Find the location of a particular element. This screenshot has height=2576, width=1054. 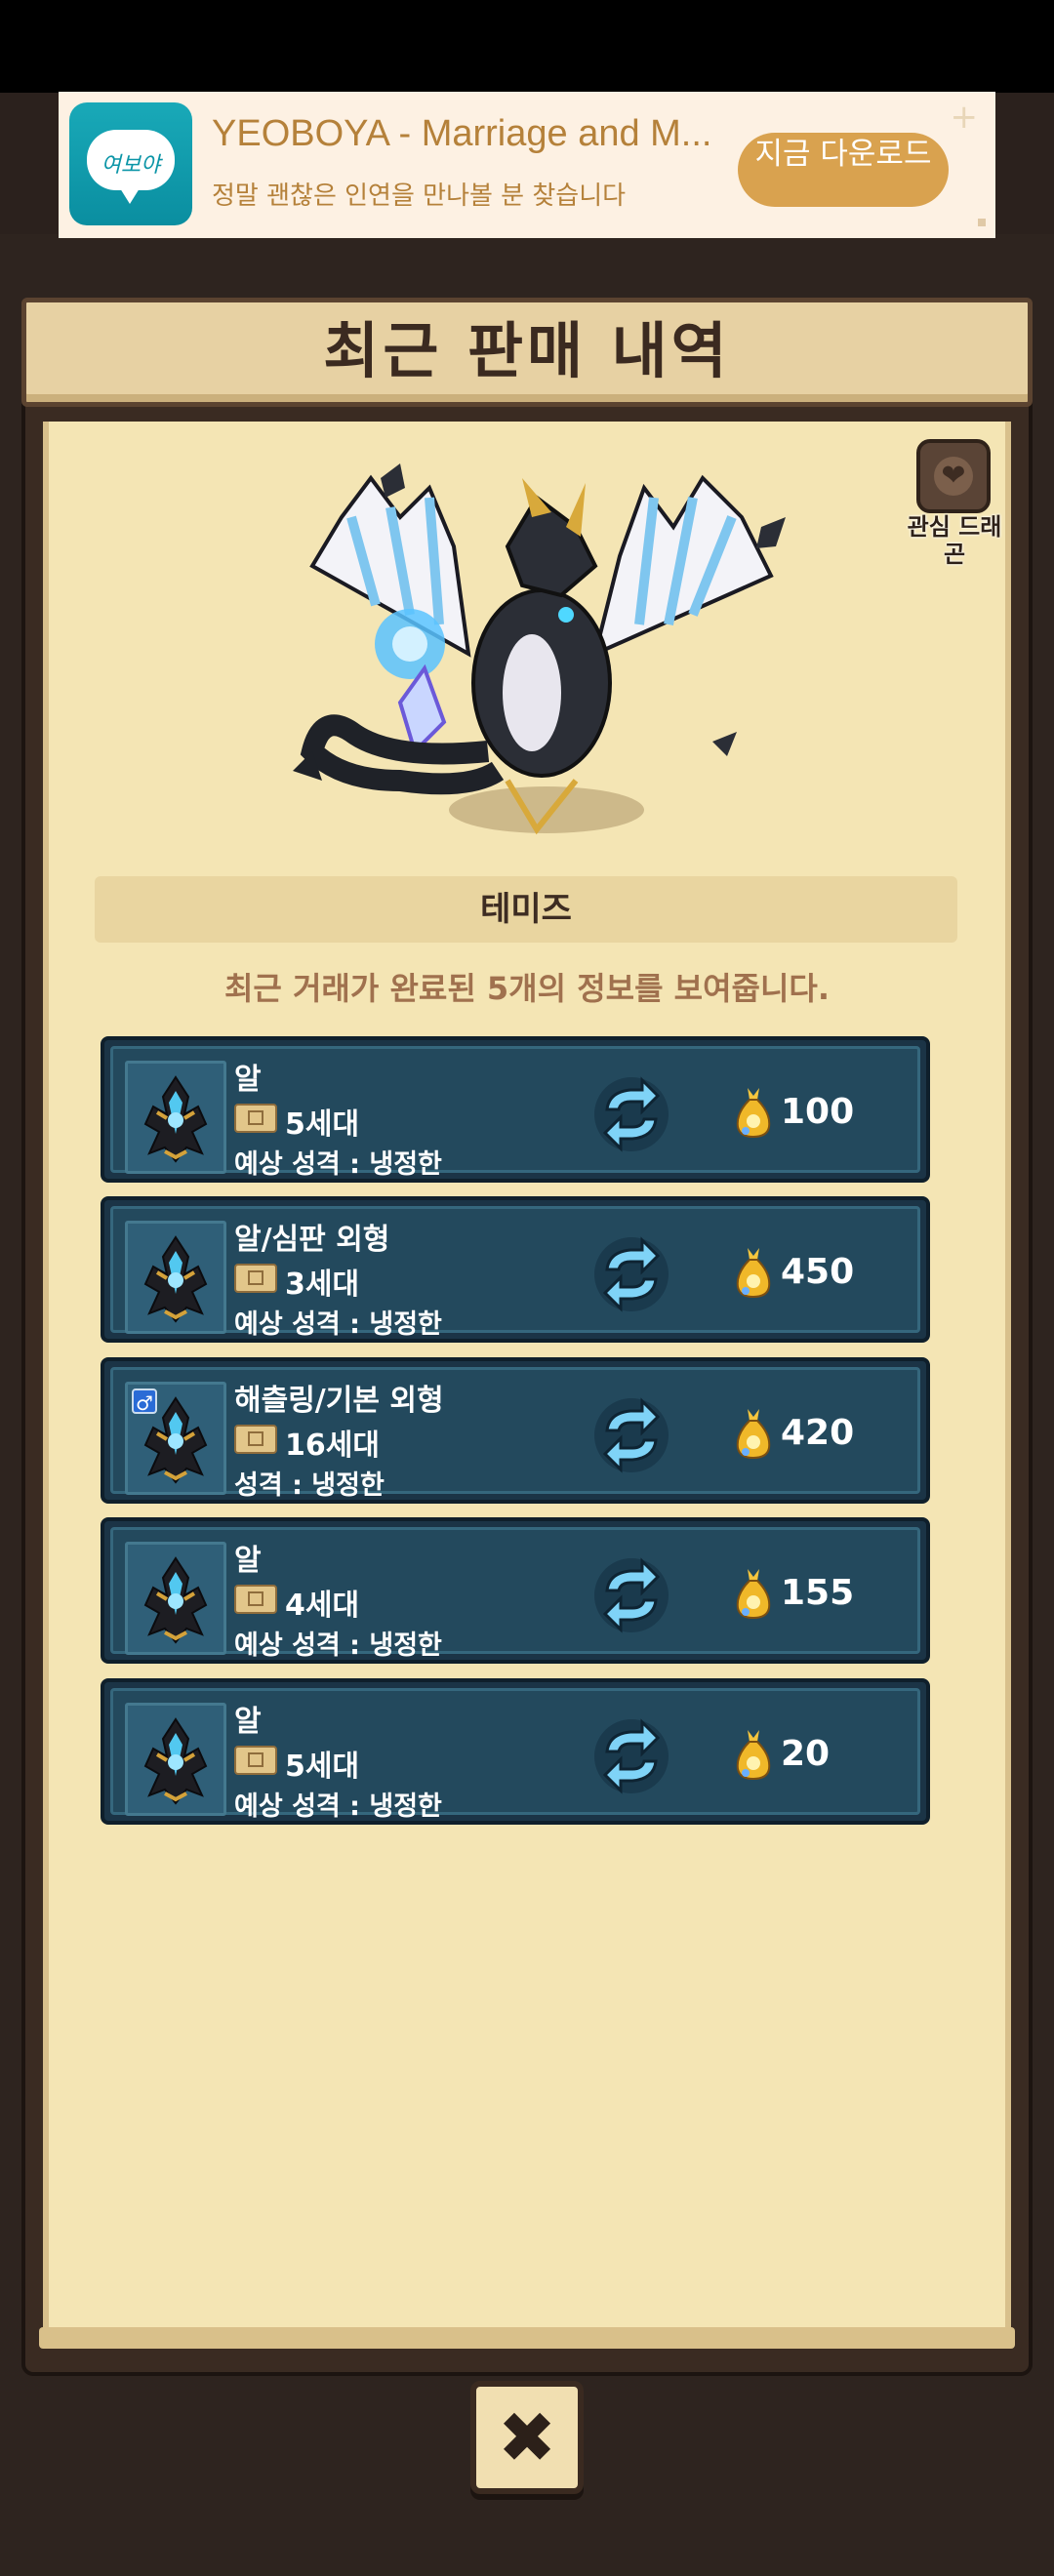

parchment-bottom-edge is located at coordinates (527, 2338).